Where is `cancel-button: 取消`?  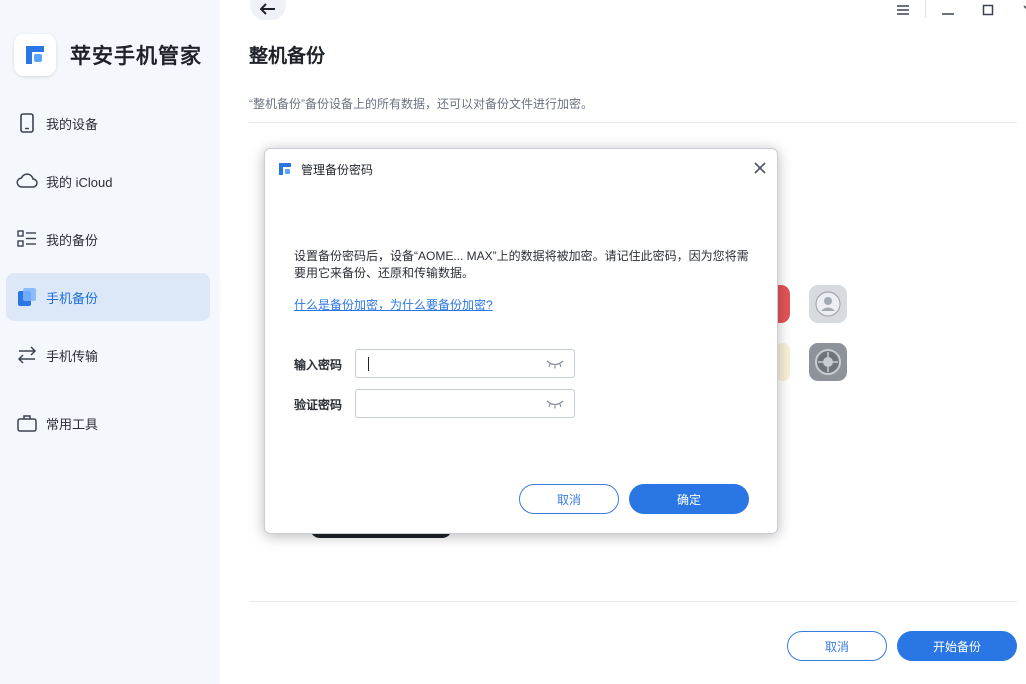 cancel-button: 取消 is located at coordinates (837, 646).